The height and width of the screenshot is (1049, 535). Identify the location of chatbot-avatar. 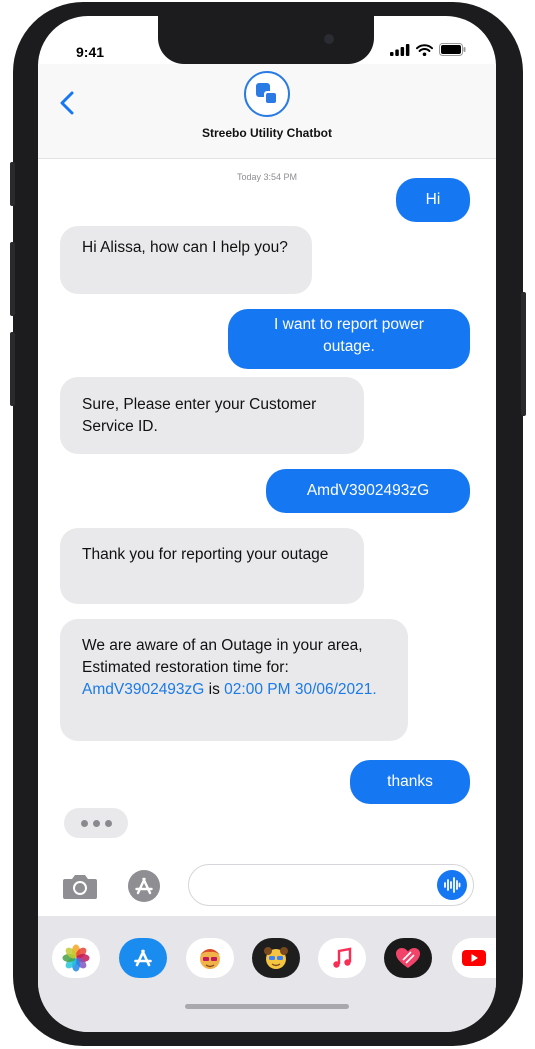
(267, 94).